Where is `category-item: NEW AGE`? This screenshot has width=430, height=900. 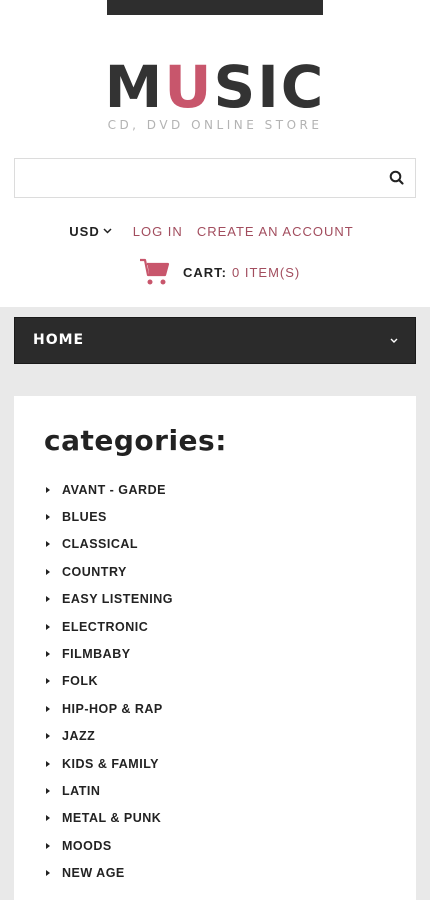 category-item: NEW AGE is located at coordinates (108, 872).